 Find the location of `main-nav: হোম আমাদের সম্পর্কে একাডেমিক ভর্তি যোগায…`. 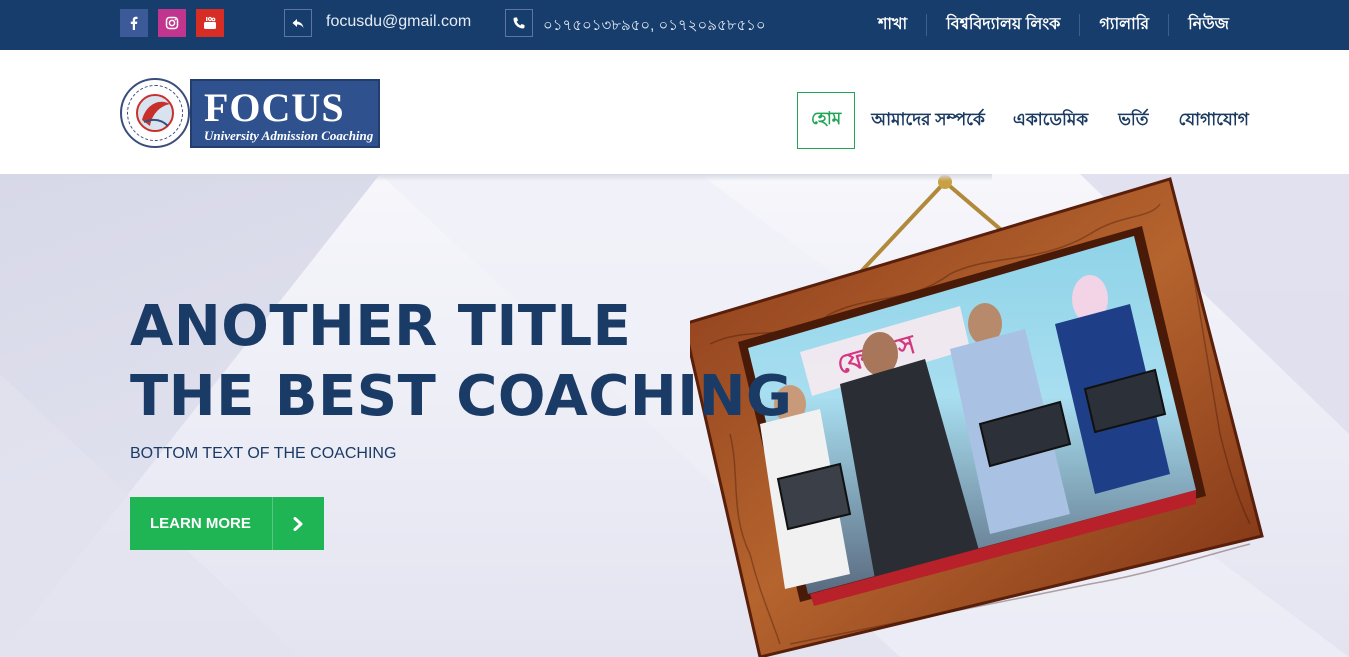

main-nav: হোম আমাদের সম্পর্কে একাডেমিক ভর্তি যোগায… is located at coordinates (1023, 120).